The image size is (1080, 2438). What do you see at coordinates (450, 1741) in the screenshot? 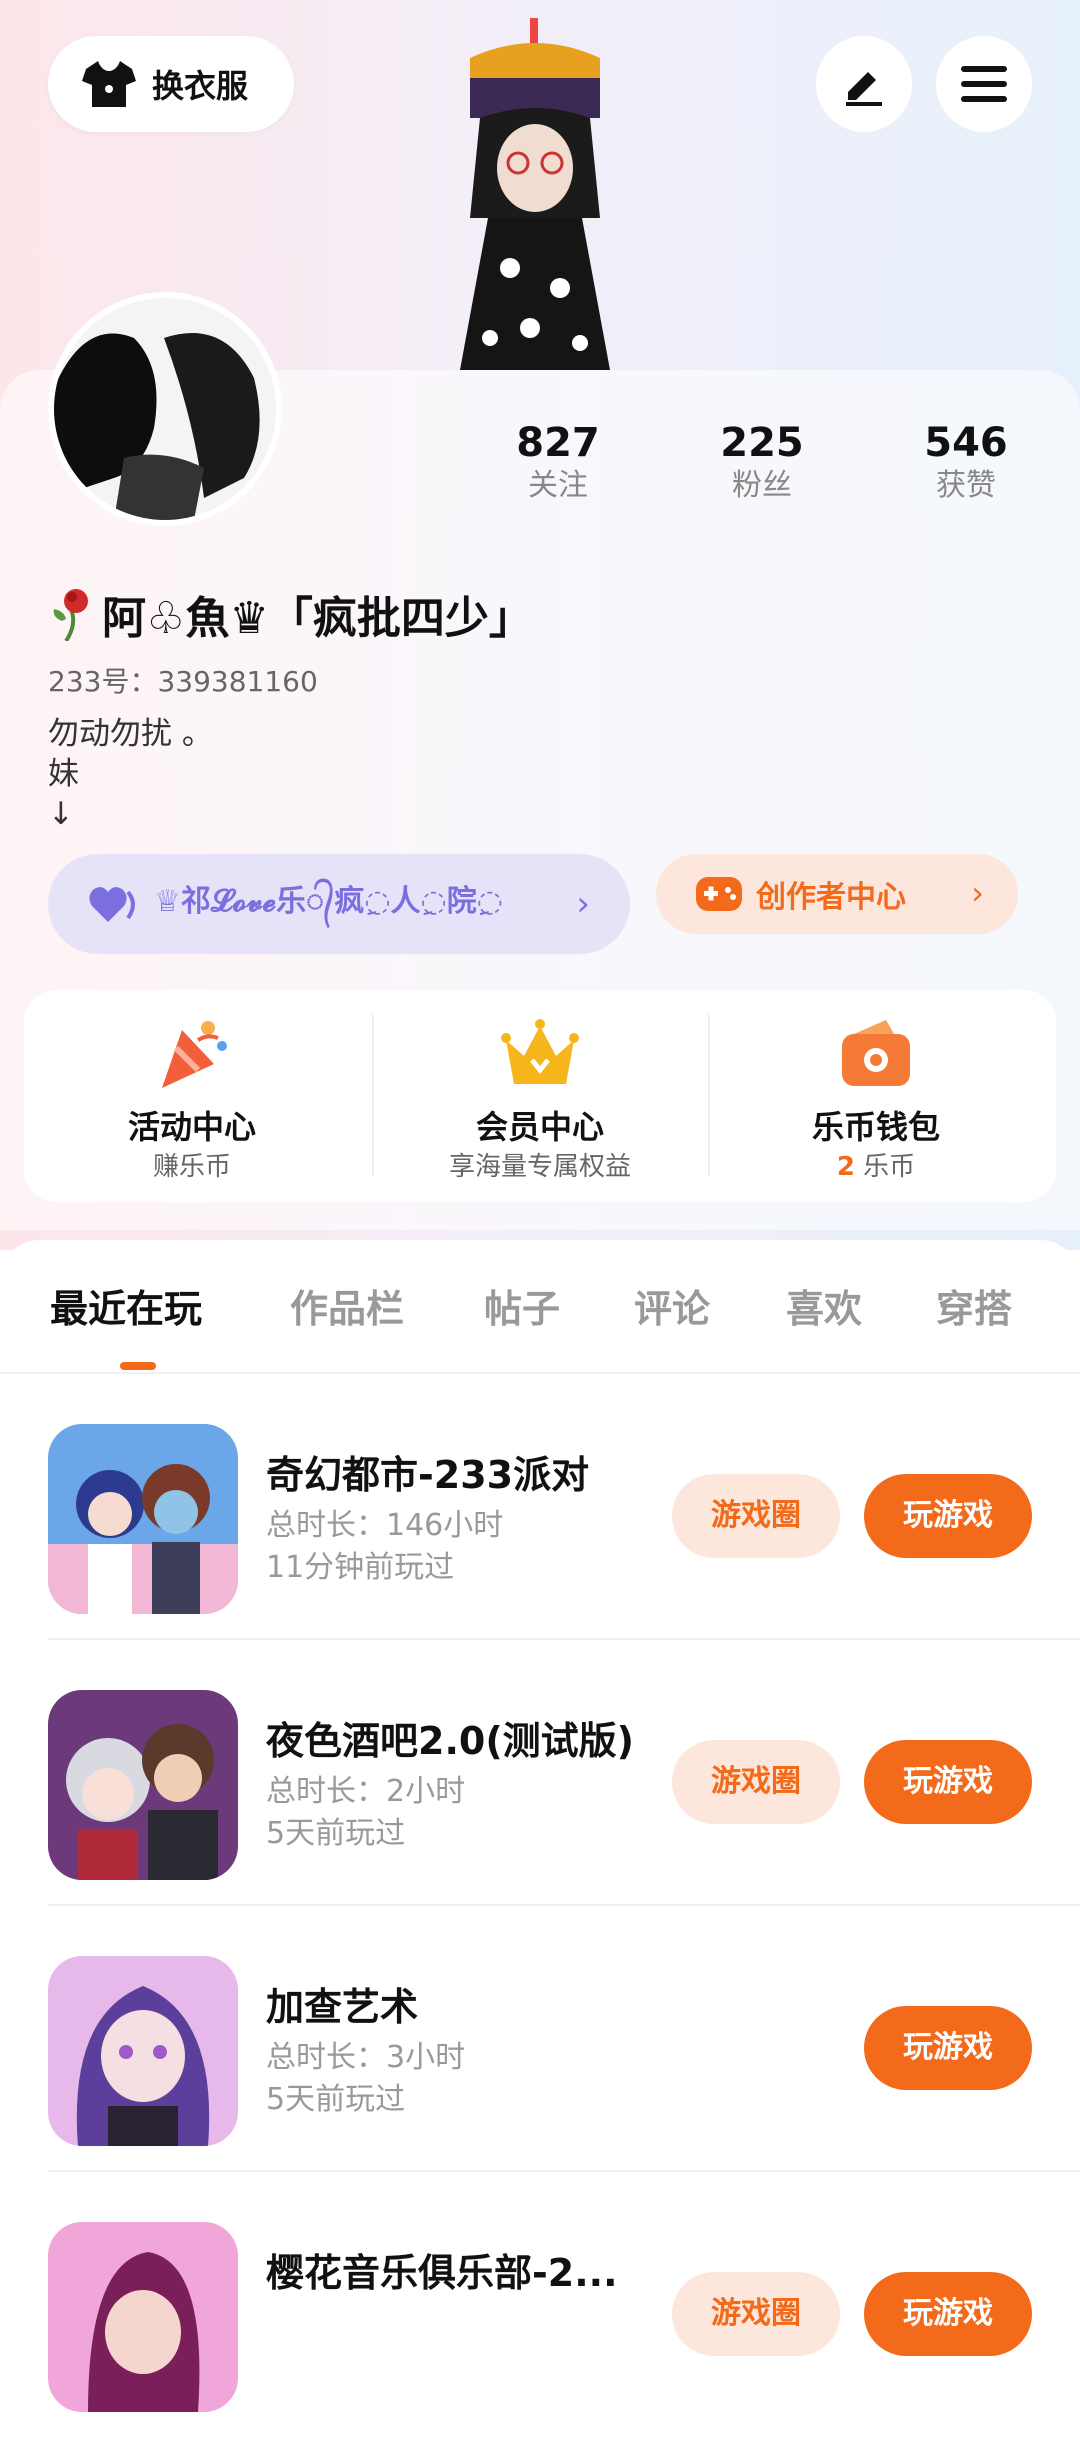
I see `game-title: 夜色酒吧2.0(测试版)` at bounding box center [450, 1741].